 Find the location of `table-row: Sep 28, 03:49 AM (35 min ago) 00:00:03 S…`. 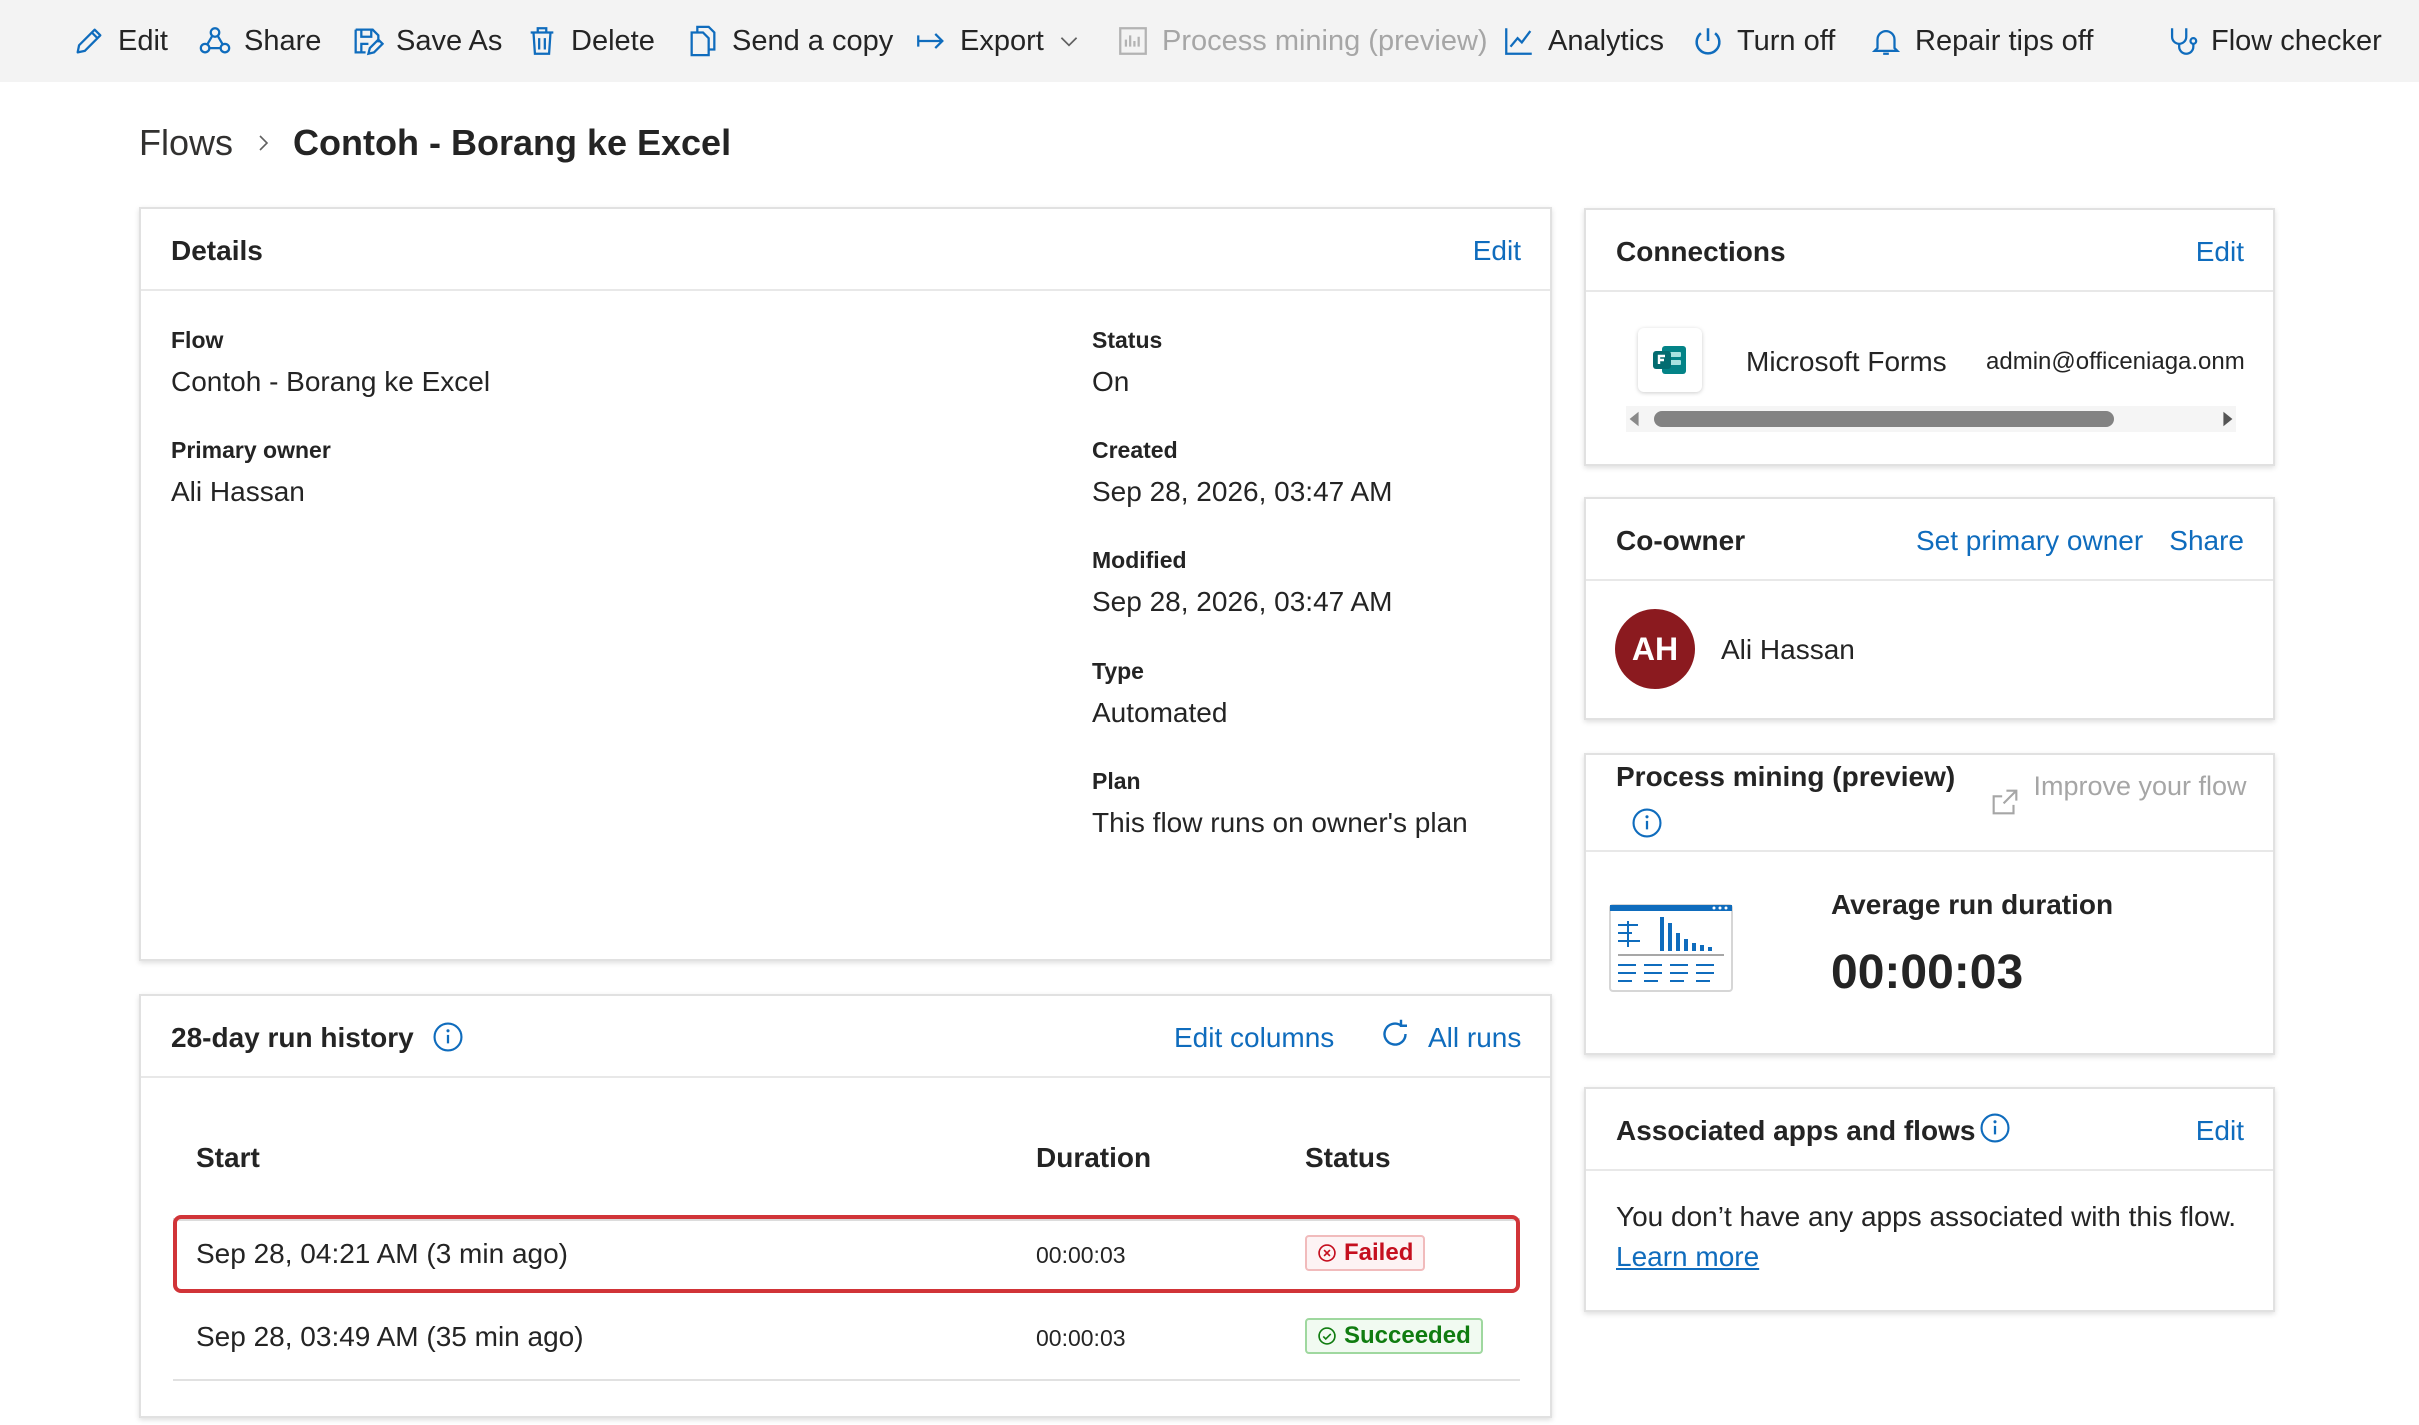

table-row: Sep 28, 03:49 AM (35 min ago) 00:00:03 S… is located at coordinates (846, 1341).